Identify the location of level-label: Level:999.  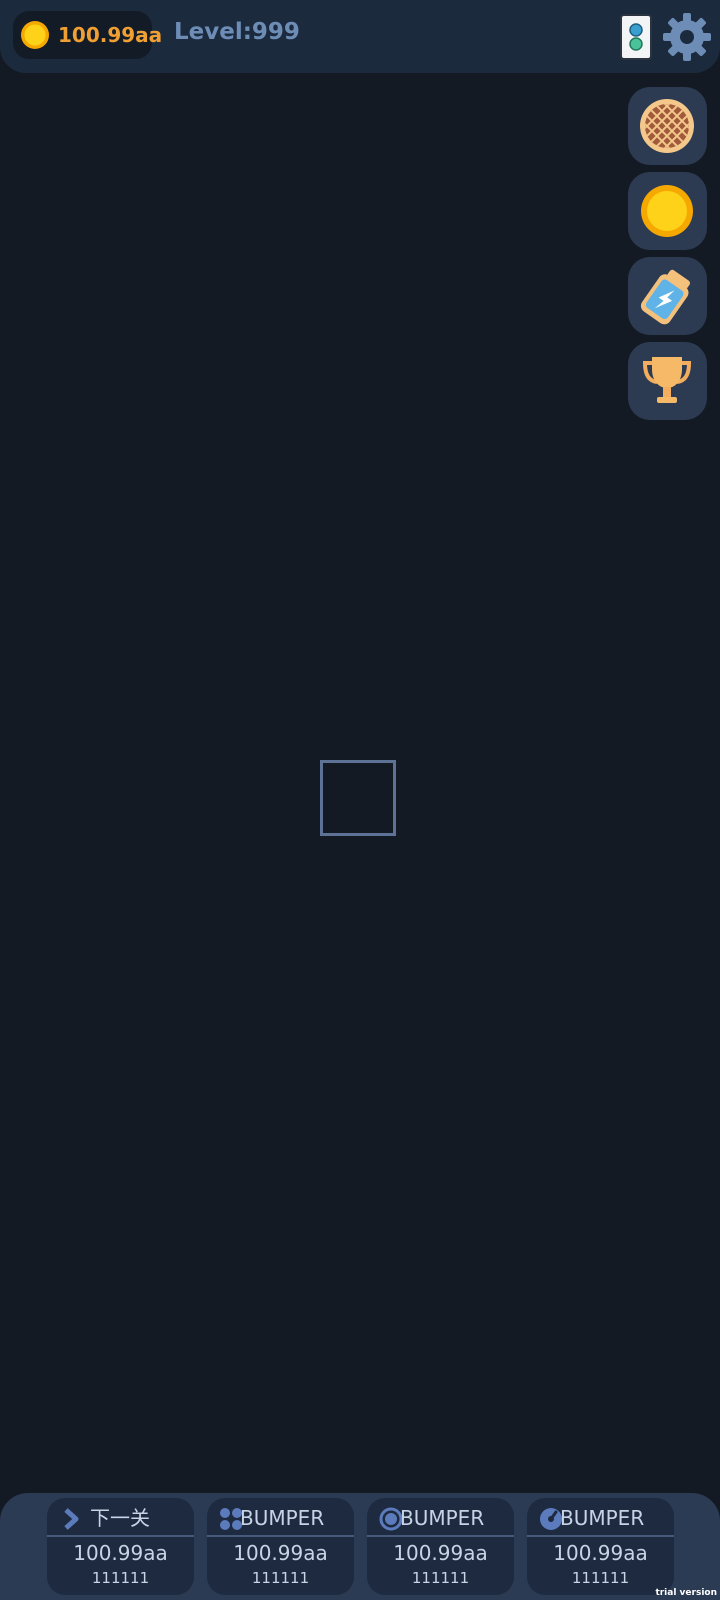
(237, 32).